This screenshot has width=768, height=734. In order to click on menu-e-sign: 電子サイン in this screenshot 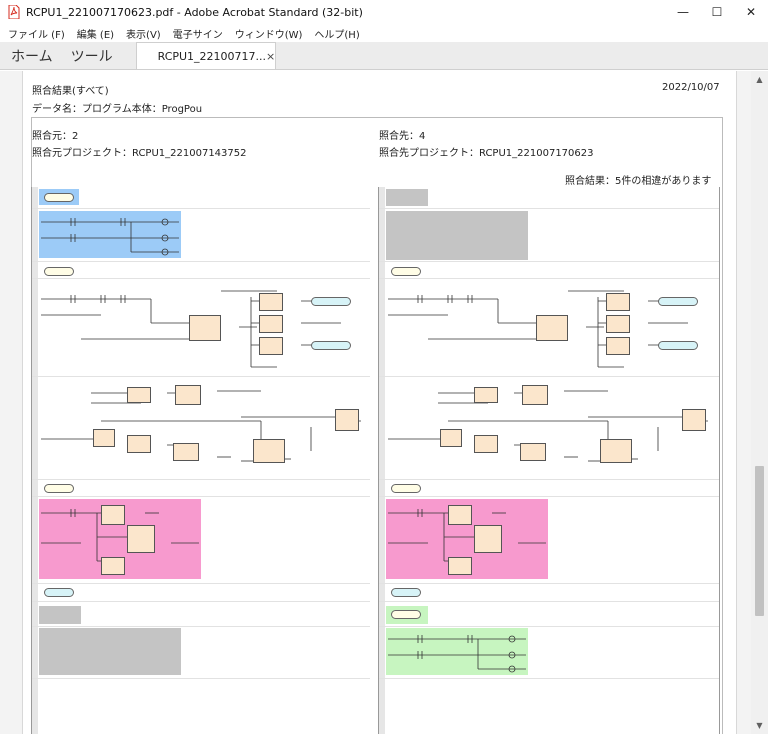, I will do `click(198, 33)`.